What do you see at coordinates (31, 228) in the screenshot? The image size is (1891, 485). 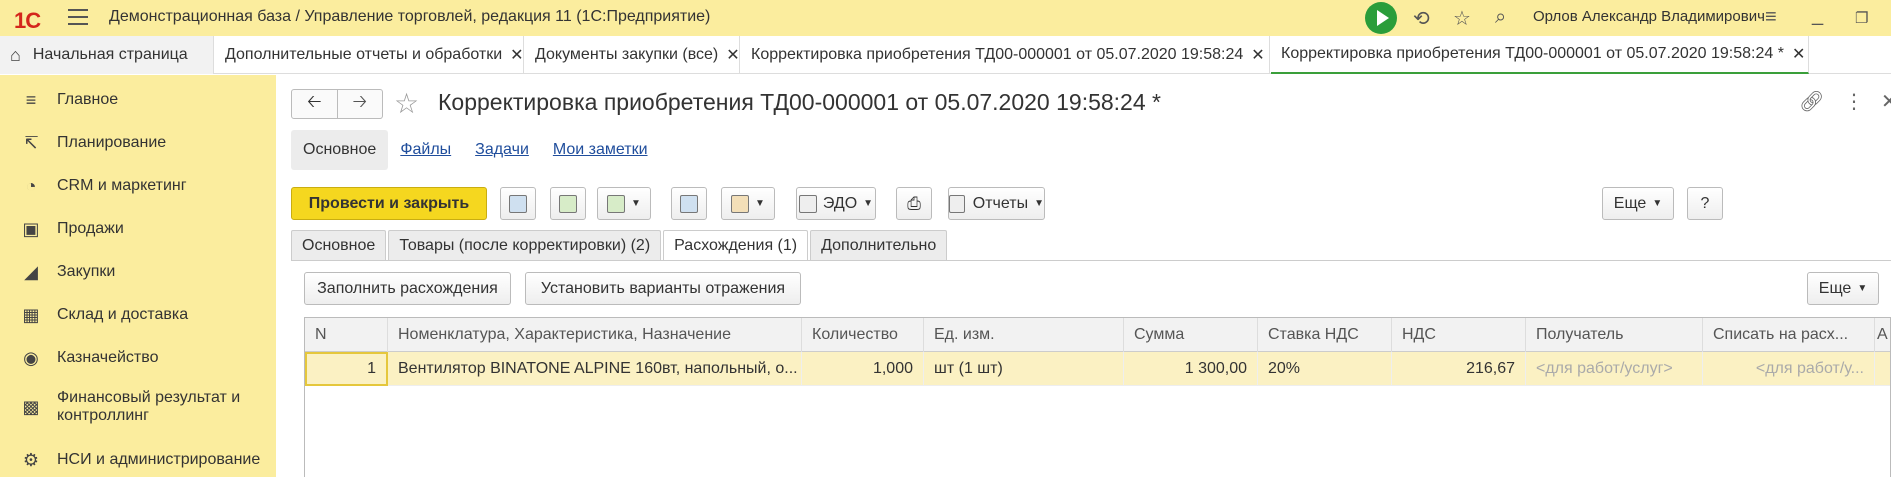 I see `bag-icon: ▣` at bounding box center [31, 228].